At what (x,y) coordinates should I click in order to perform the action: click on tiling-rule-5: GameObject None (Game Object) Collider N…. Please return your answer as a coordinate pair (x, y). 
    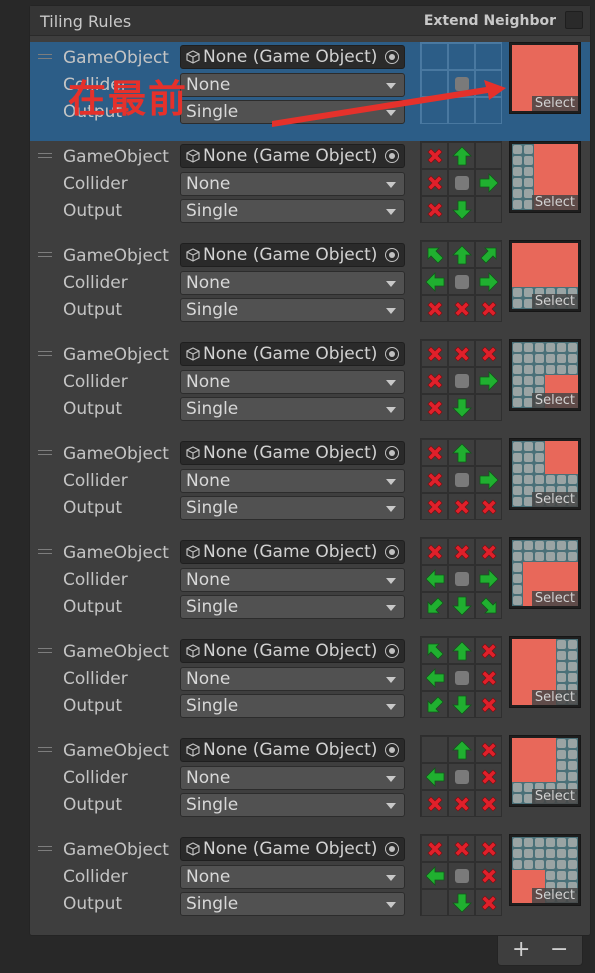
    Looking at the image, I should click on (310, 487).